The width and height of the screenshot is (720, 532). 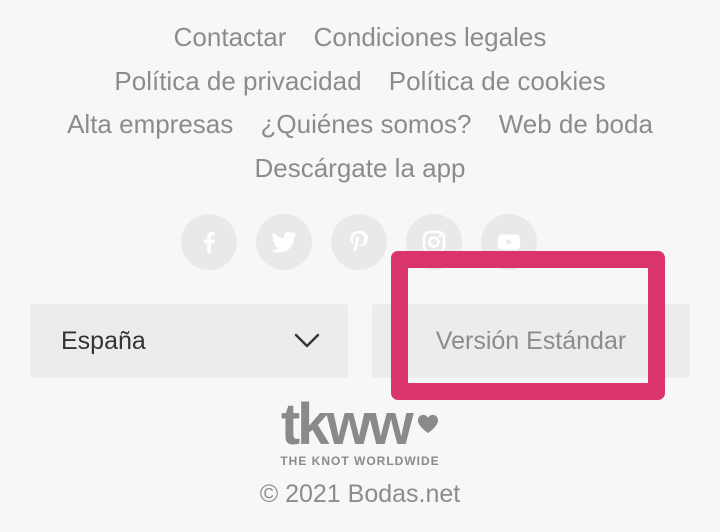 I want to click on country-select: España, so click(x=189, y=341).